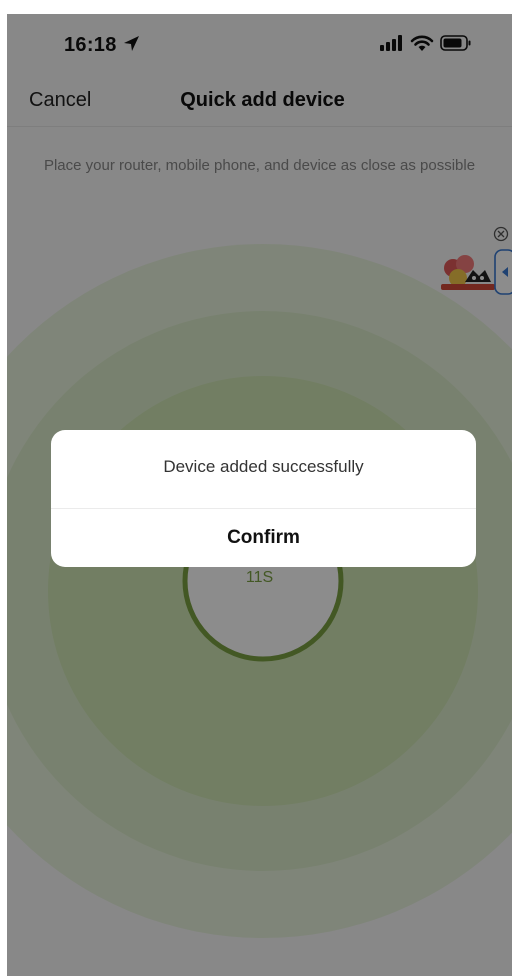 The image size is (512, 976). Describe the element at coordinates (263, 498) in the screenshot. I see `success-dialog: Device added successfully Confirm` at that location.